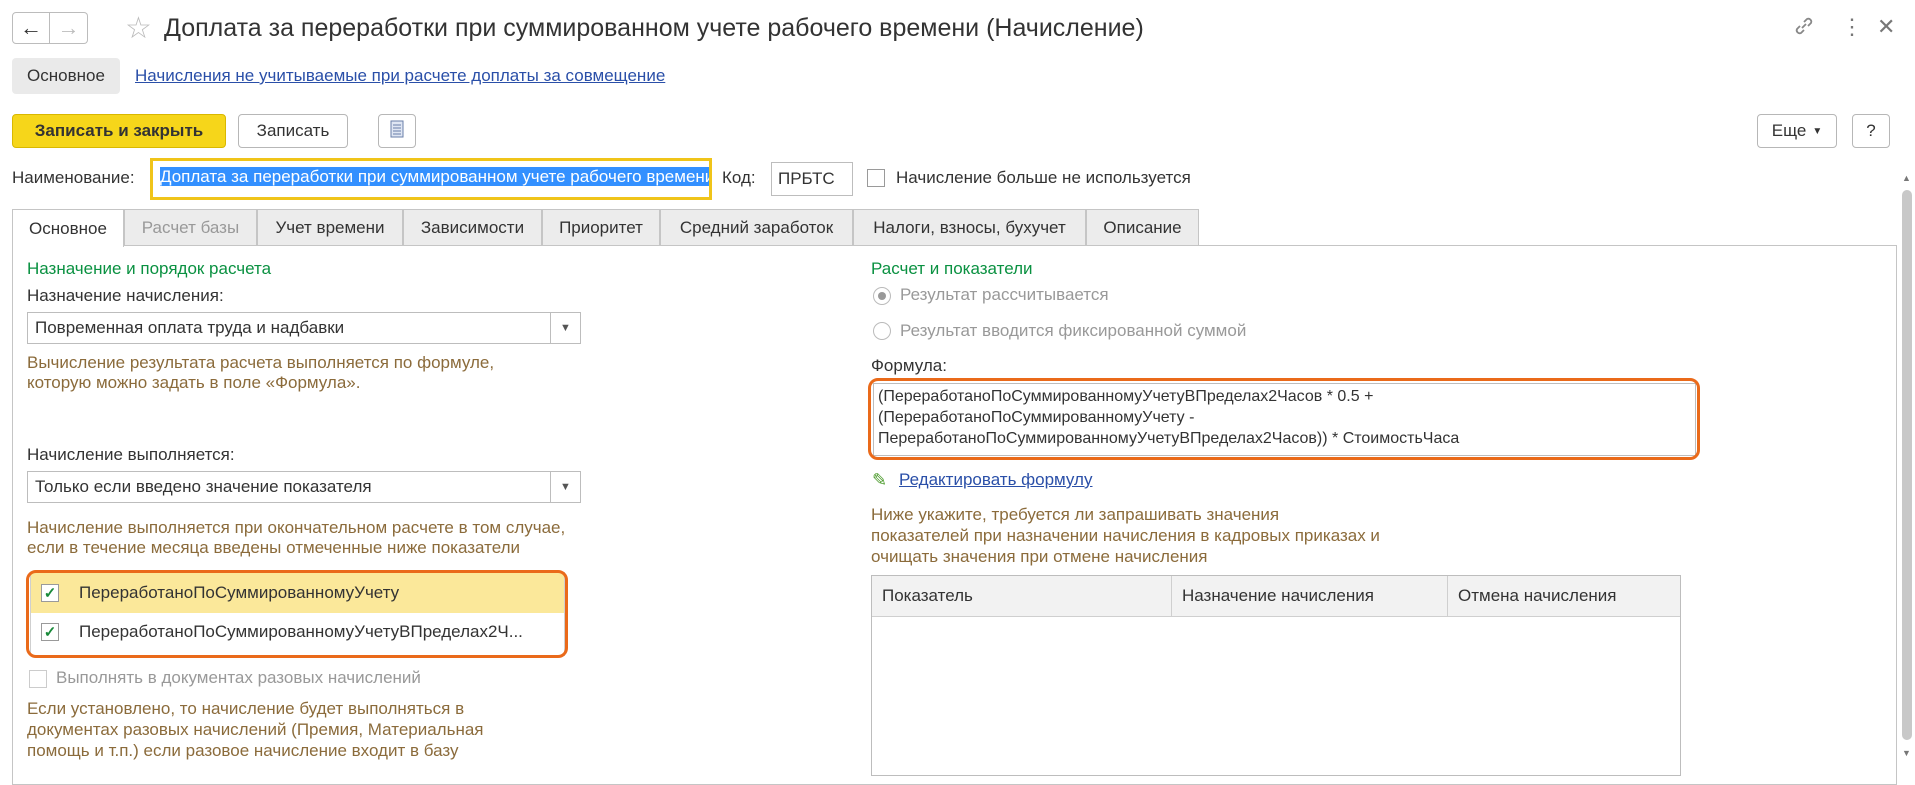 The image size is (1915, 785). I want to click on purpose-select-value: Повременная оплата труда и надбавки, so click(190, 327).